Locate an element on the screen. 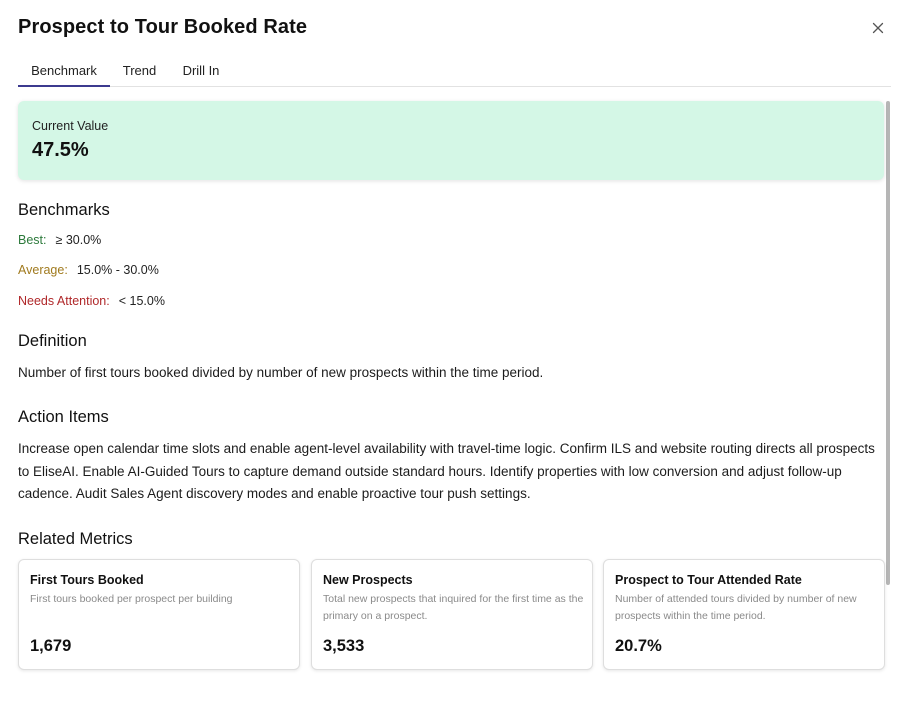  benchmark-average-value: 15.0% - 30.0% is located at coordinates (117, 270).